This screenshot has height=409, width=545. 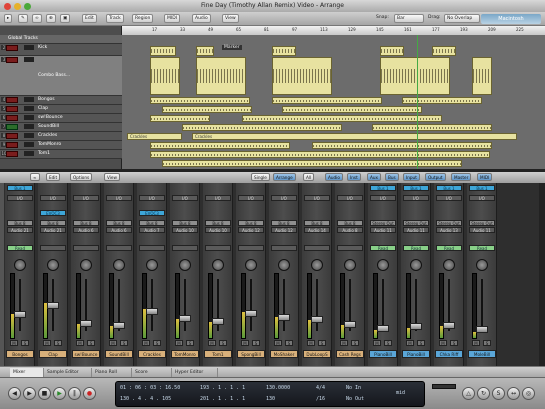 What do you see at coordinates (260, 177) in the screenshot?
I see `filter-single: Single` at bounding box center [260, 177].